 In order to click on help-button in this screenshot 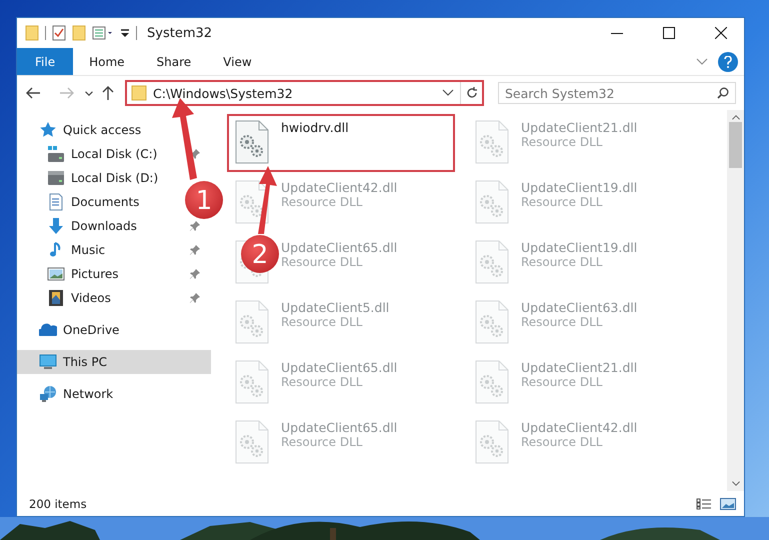, I will do `click(728, 62)`.